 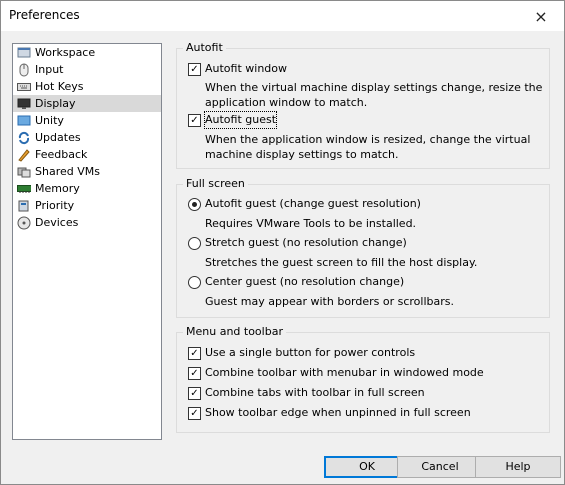 I want to click on sidebar-item-workspace: Workspace, so click(x=87, y=52).